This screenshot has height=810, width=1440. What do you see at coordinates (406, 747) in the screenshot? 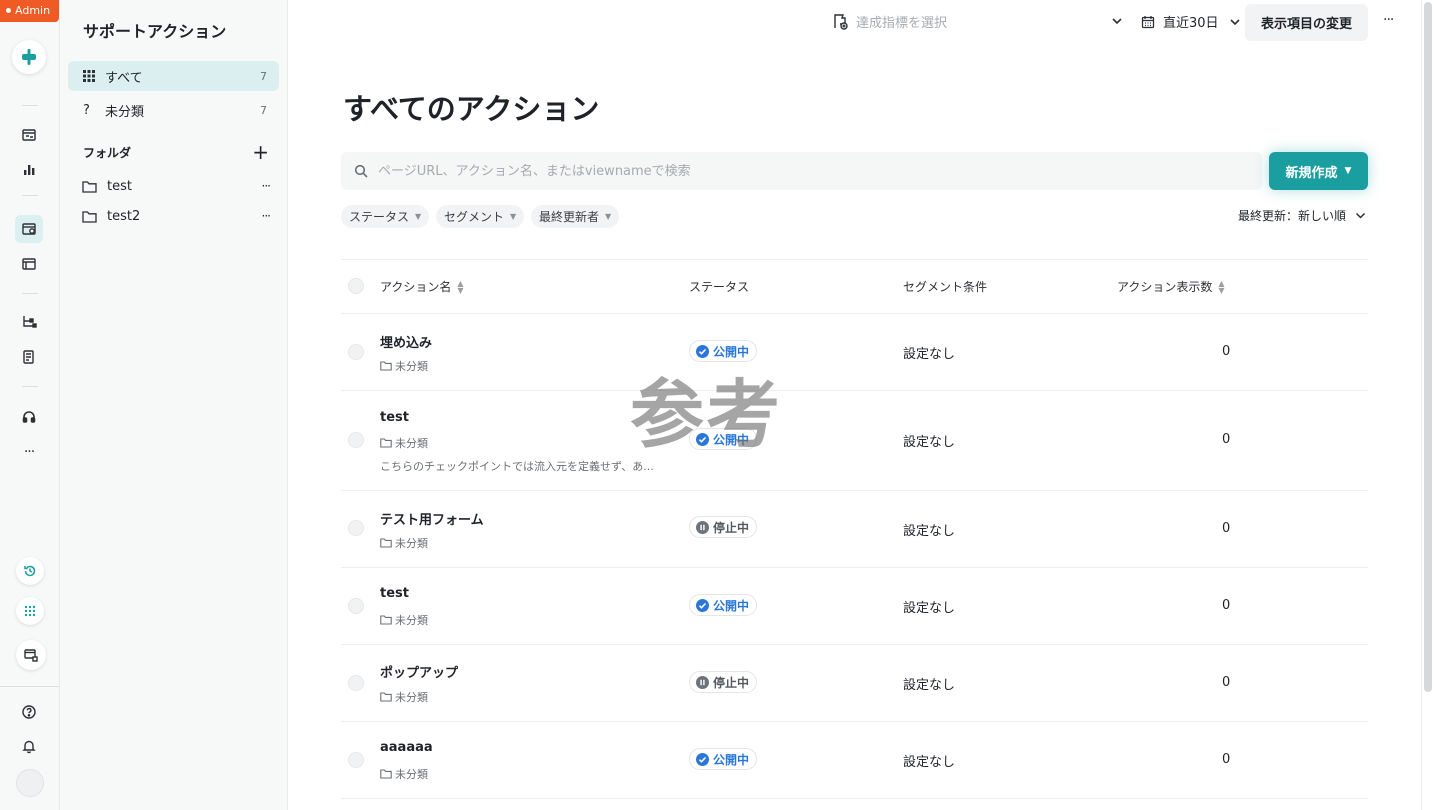
I see `action-name-link: aaaaaa` at bounding box center [406, 747].